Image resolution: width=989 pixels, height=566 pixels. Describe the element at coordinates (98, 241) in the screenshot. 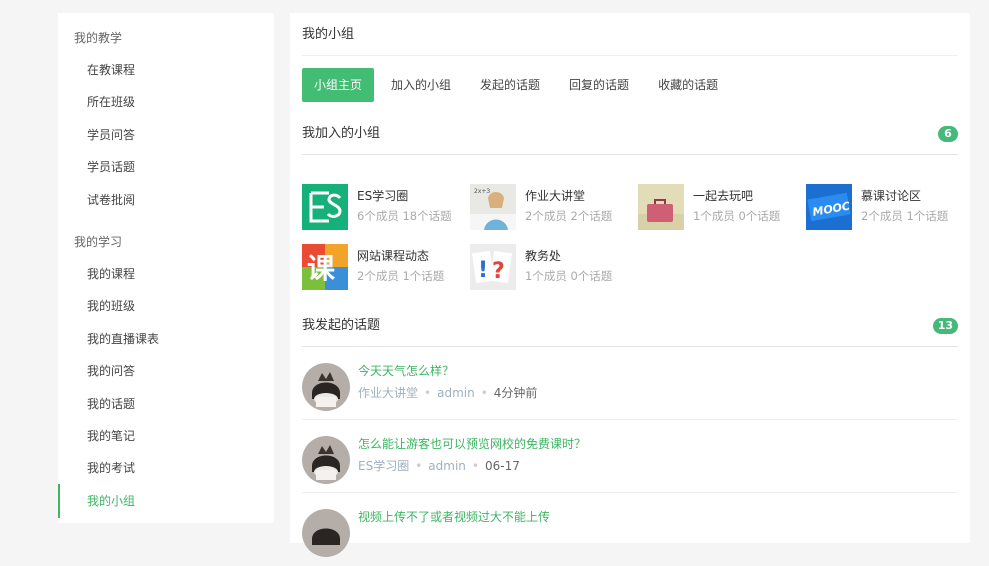

I see `sidebar-learning-title: 我的学习` at that location.